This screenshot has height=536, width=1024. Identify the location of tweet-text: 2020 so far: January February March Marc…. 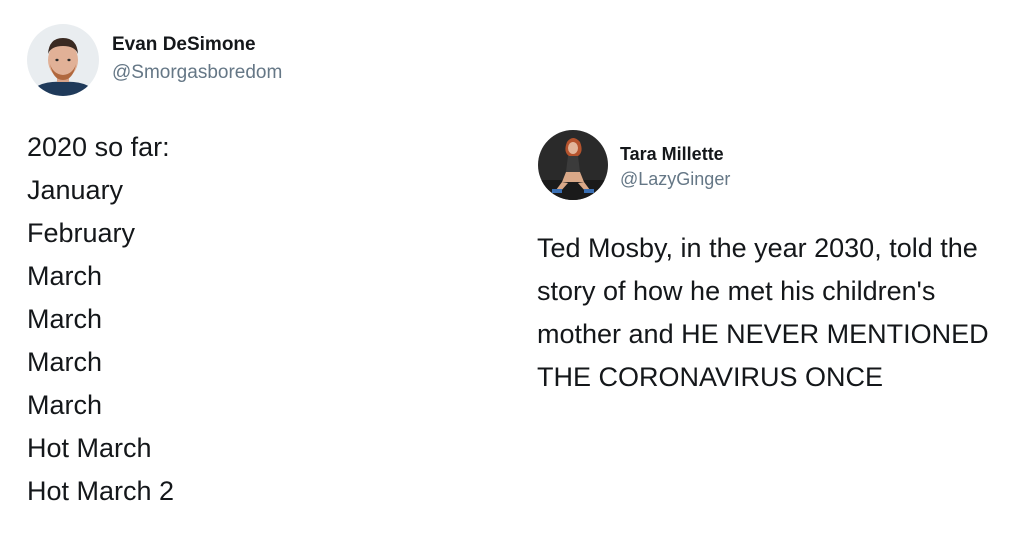
(100, 319).